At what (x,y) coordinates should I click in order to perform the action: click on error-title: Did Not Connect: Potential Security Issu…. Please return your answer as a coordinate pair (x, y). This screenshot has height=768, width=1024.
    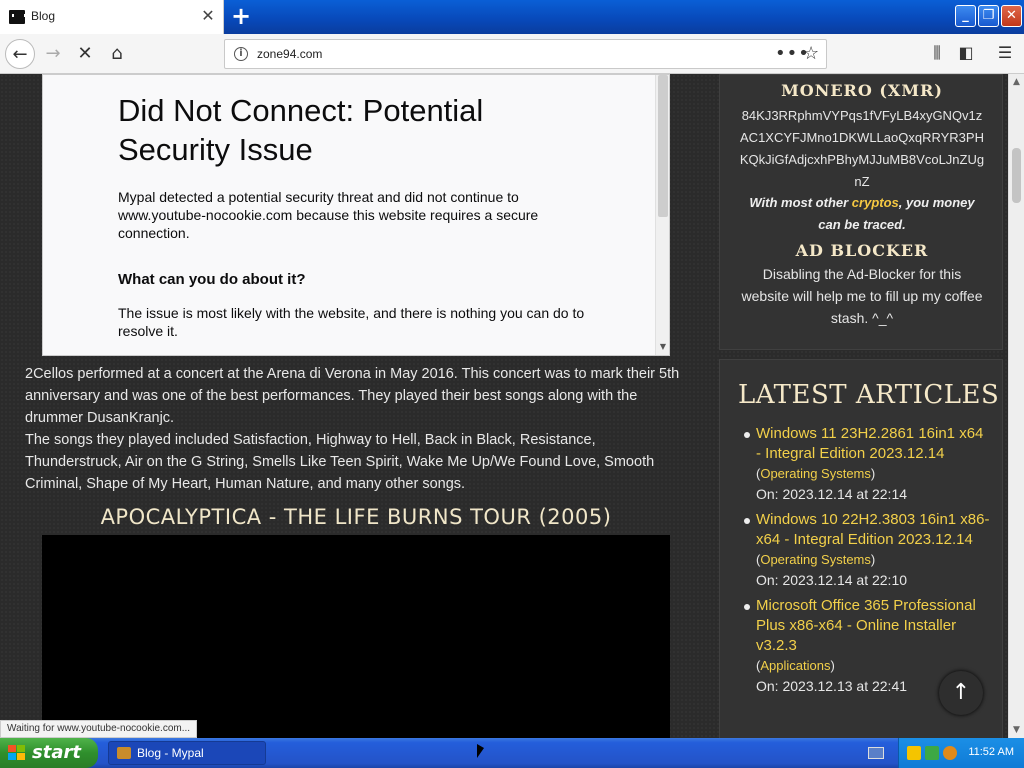
    Looking at the image, I should click on (301, 130).